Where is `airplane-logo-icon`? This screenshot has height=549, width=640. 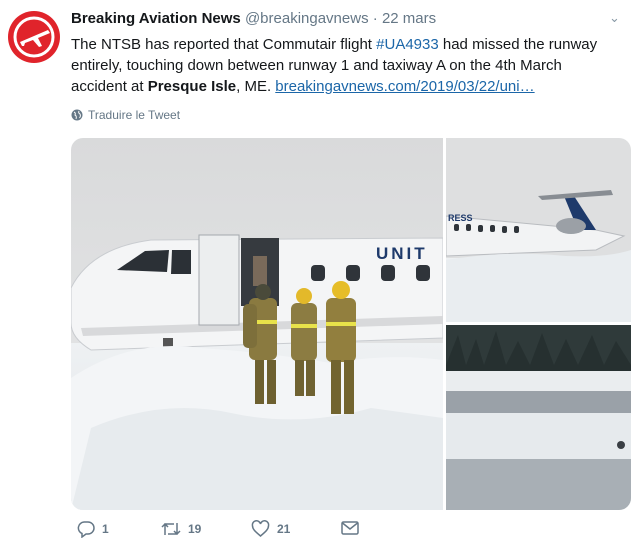
airplane-logo-icon is located at coordinates (34, 37).